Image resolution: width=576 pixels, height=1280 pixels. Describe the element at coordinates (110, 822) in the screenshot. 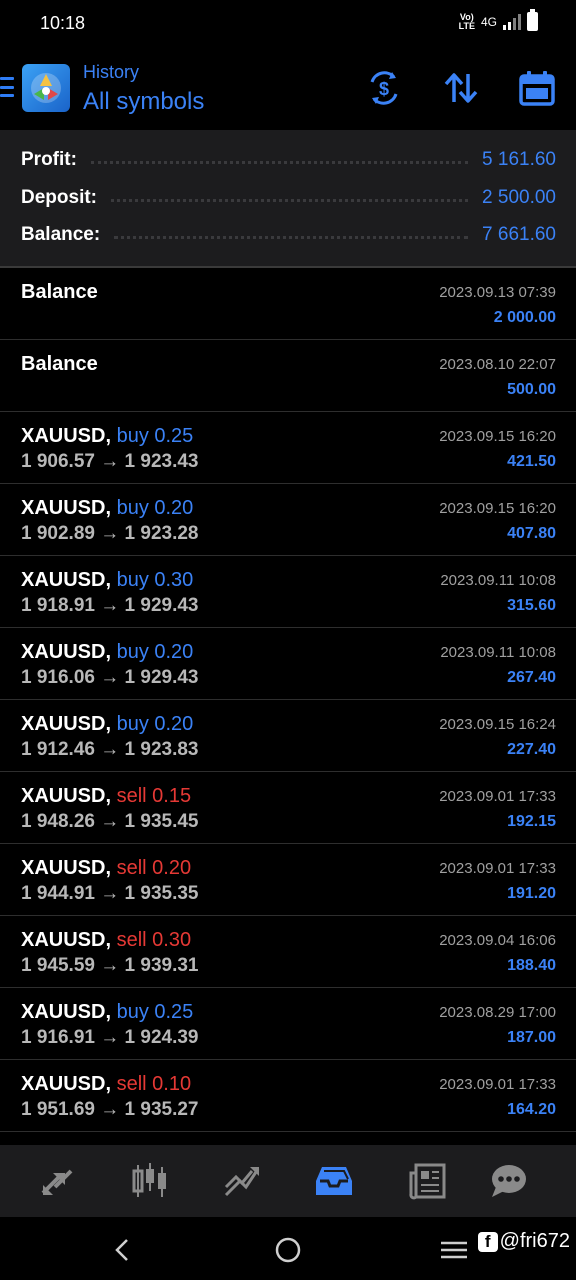

I see `deal-prices: 1 948.26 → 1 935.45` at that location.